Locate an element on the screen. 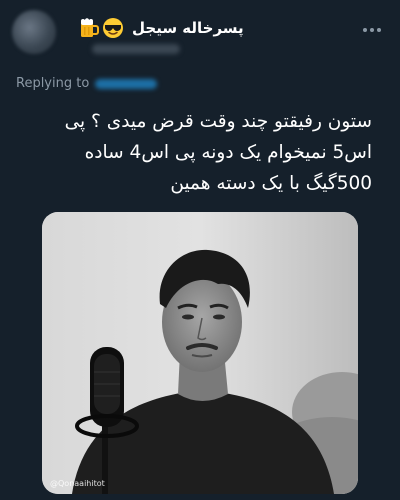 Image resolution: width=400 pixels, height=500 pixels. avatar is located at coordinates (34, 32).